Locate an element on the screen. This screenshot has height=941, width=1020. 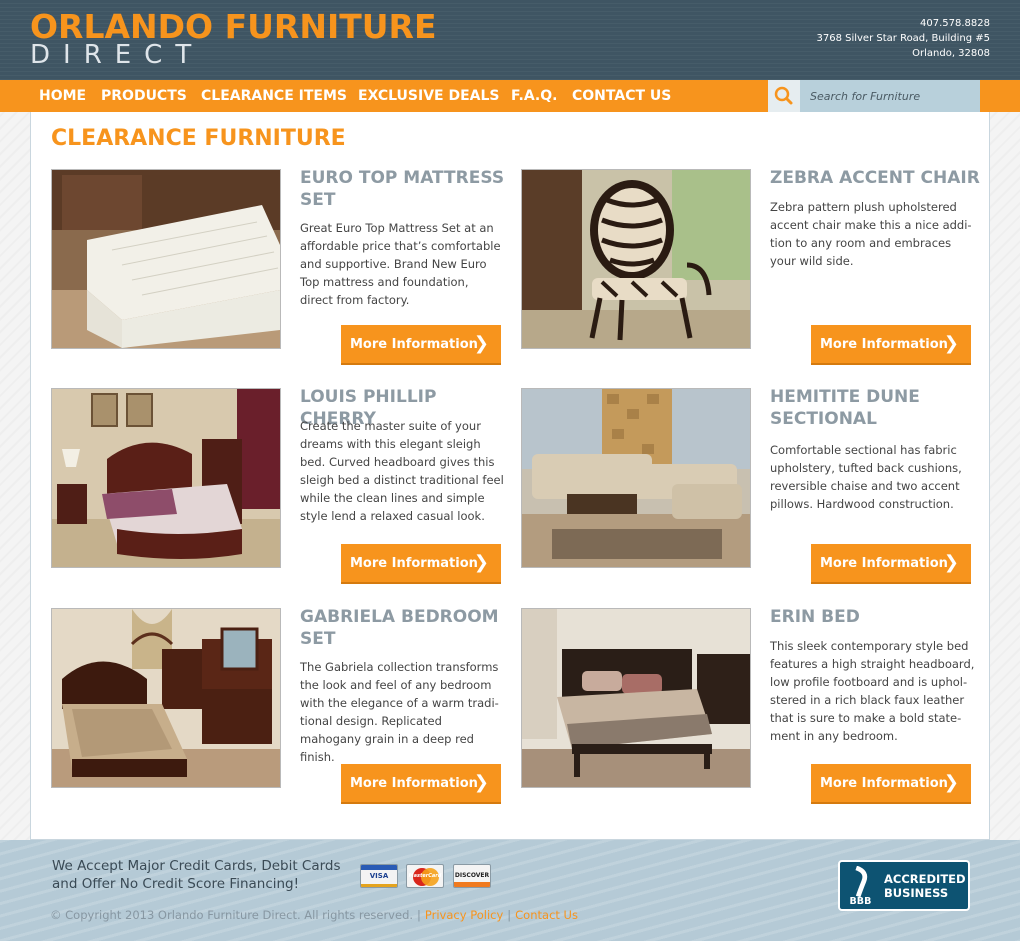
nav-exclusive-deals: EXCLUSIVE DEALS is located at coordinates (429, 96).